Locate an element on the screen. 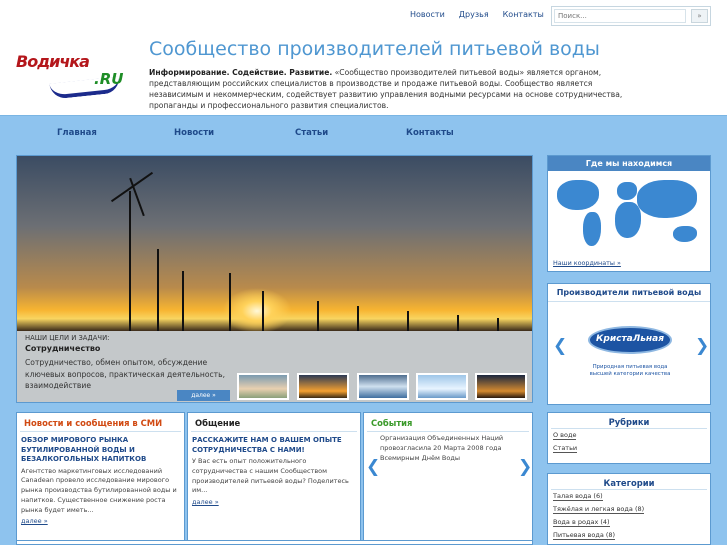 This screenshot has height=545, width=727. news-more-link: далее » is located at coordinates (34, 521).